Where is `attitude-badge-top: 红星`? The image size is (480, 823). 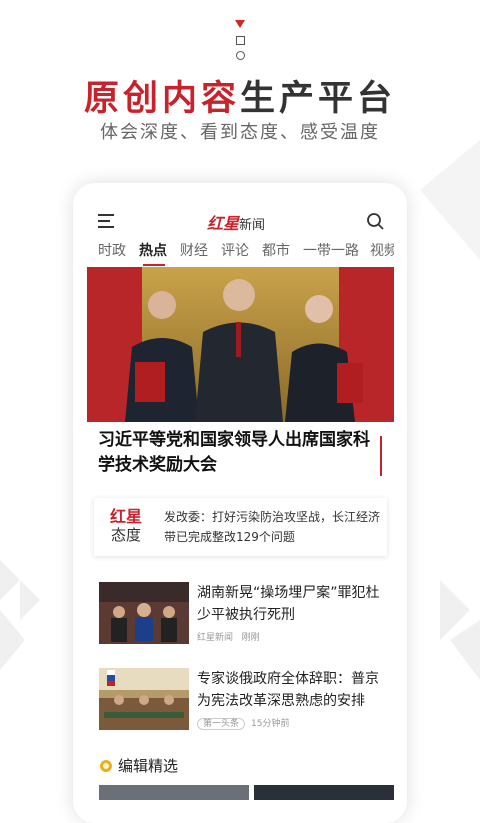 attitude-badge-top: 红星 is located at coordinates (125, 516).